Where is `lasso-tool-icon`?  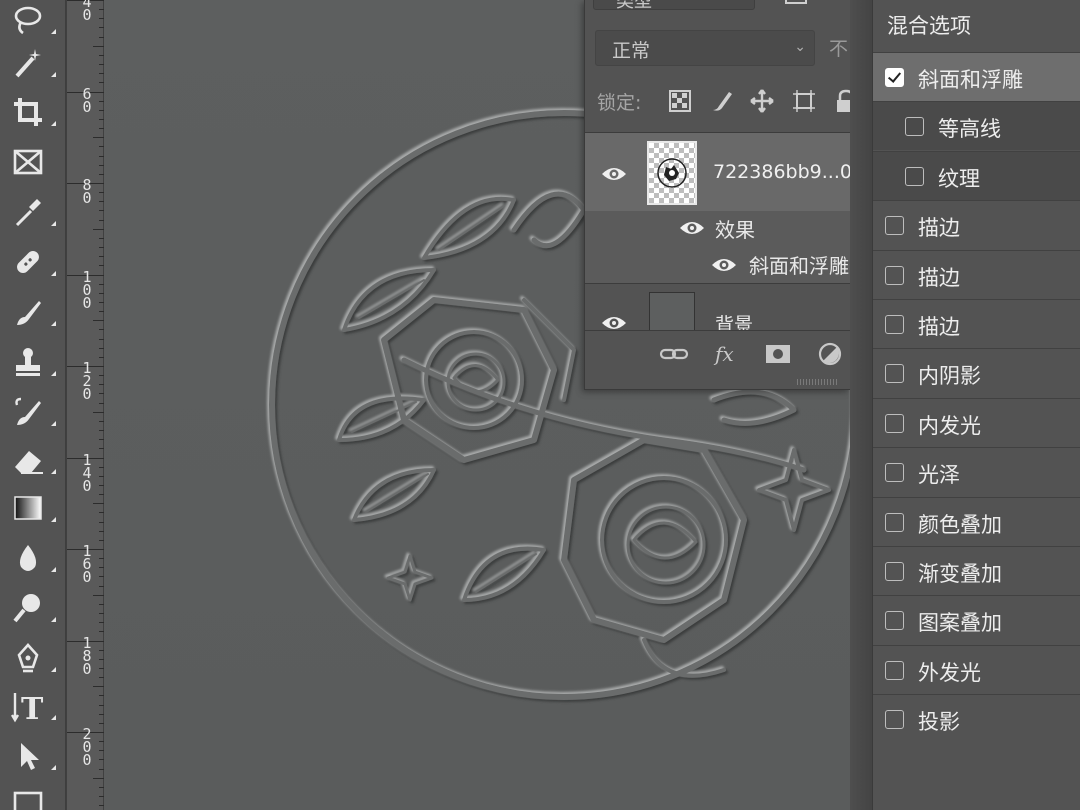 lasso-tool-icon is located at coordinates (31, 20).